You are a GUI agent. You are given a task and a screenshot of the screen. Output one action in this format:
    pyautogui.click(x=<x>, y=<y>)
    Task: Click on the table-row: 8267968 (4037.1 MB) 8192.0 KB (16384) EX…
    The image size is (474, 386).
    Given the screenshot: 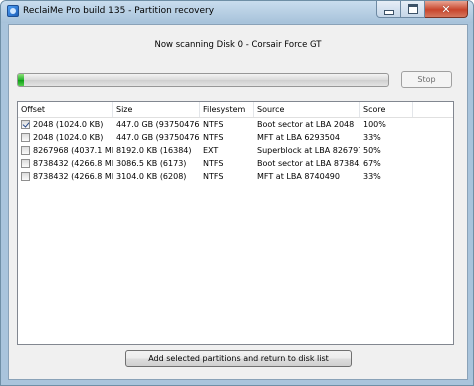 What is the action you would take?
    pyautogui.click(x=235, y=150)
    